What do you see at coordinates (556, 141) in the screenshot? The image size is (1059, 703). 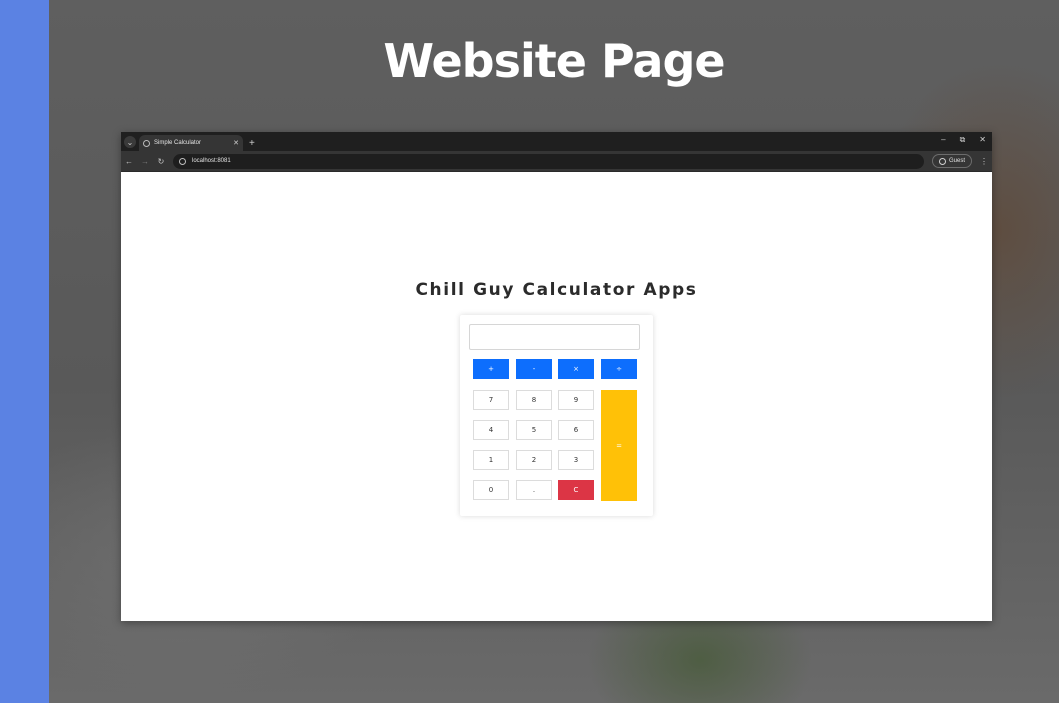 I see `tab-bar: ⌄ Simple Calculator ✕ + – ⧉ ✕` at bounding box center [556, 141].